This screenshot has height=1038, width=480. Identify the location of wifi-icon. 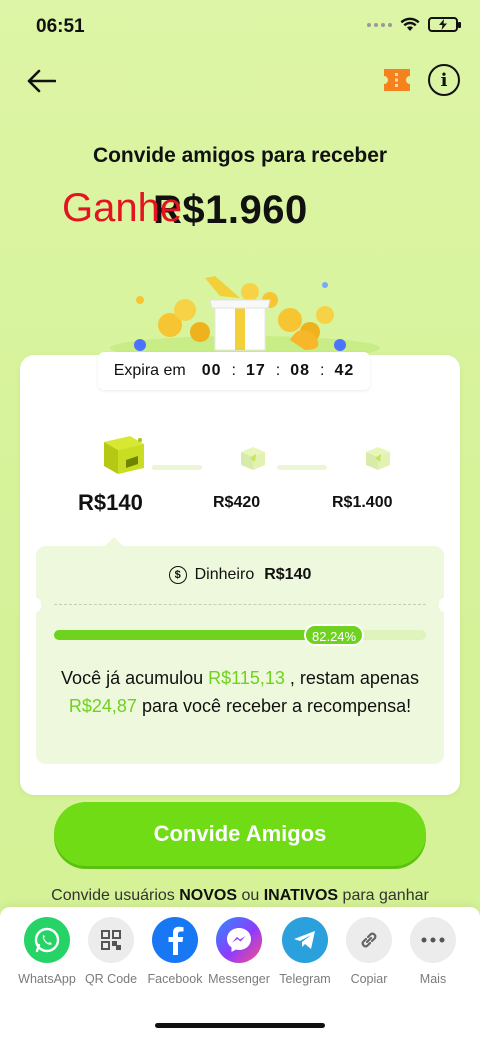
(410, 24).